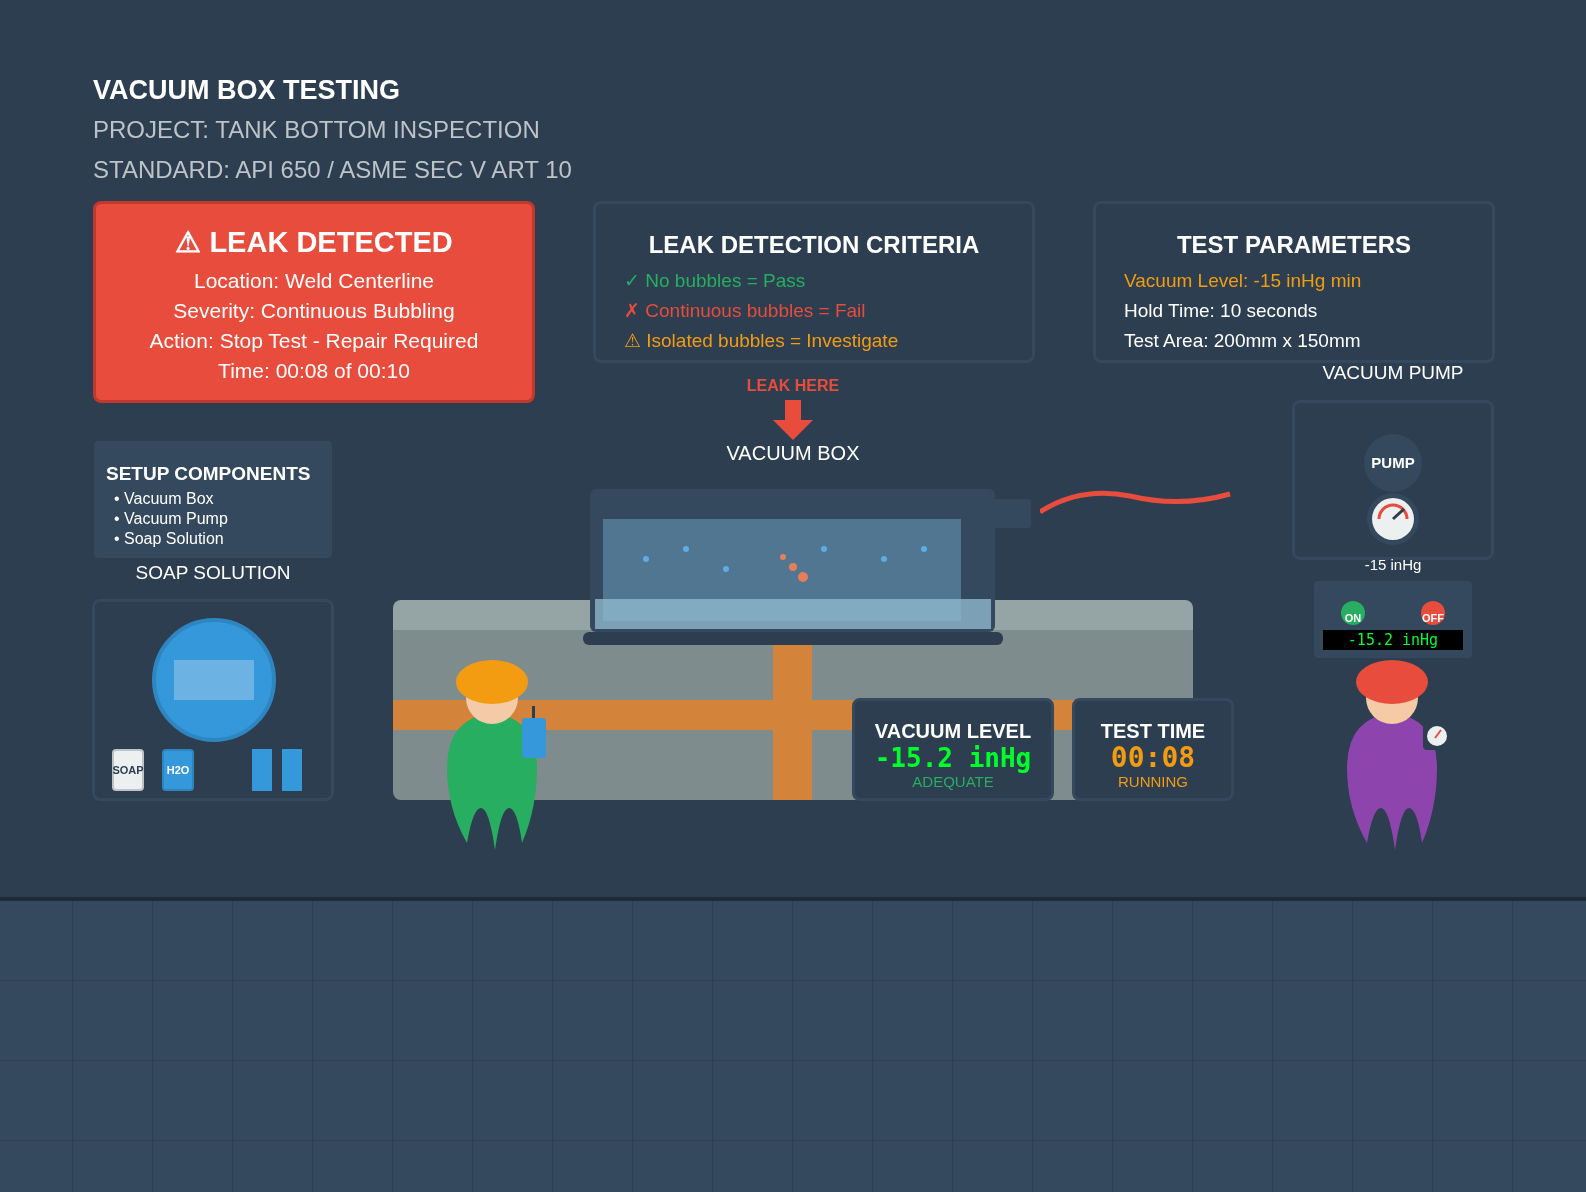  What do you see at coordinates (715, 281) in the screenshot?
I see `criteria-item: ✓ No bubbles = Pass` at bounding box center [715, 281].